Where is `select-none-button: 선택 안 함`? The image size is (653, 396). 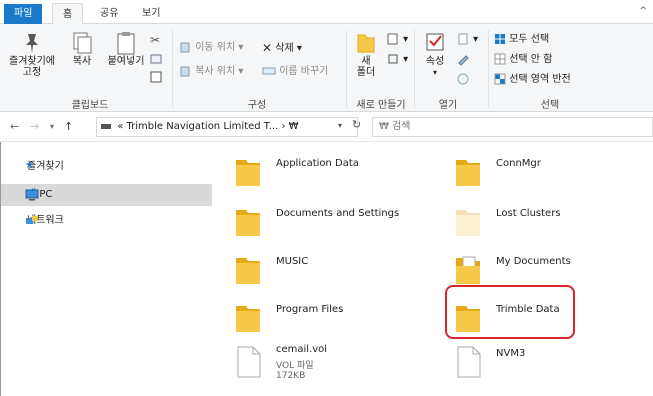
select-none-button: 선택 안 함 is located at coordinates (523, 60).